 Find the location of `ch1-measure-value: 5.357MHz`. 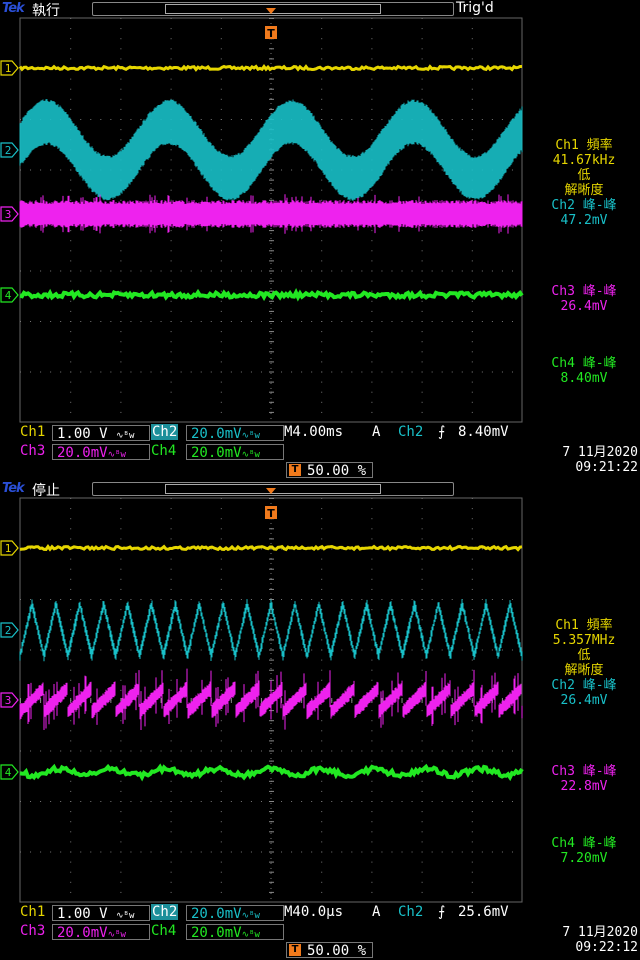

ch1-measure-value: 5.357MHz is located at coordinates (584, 640).